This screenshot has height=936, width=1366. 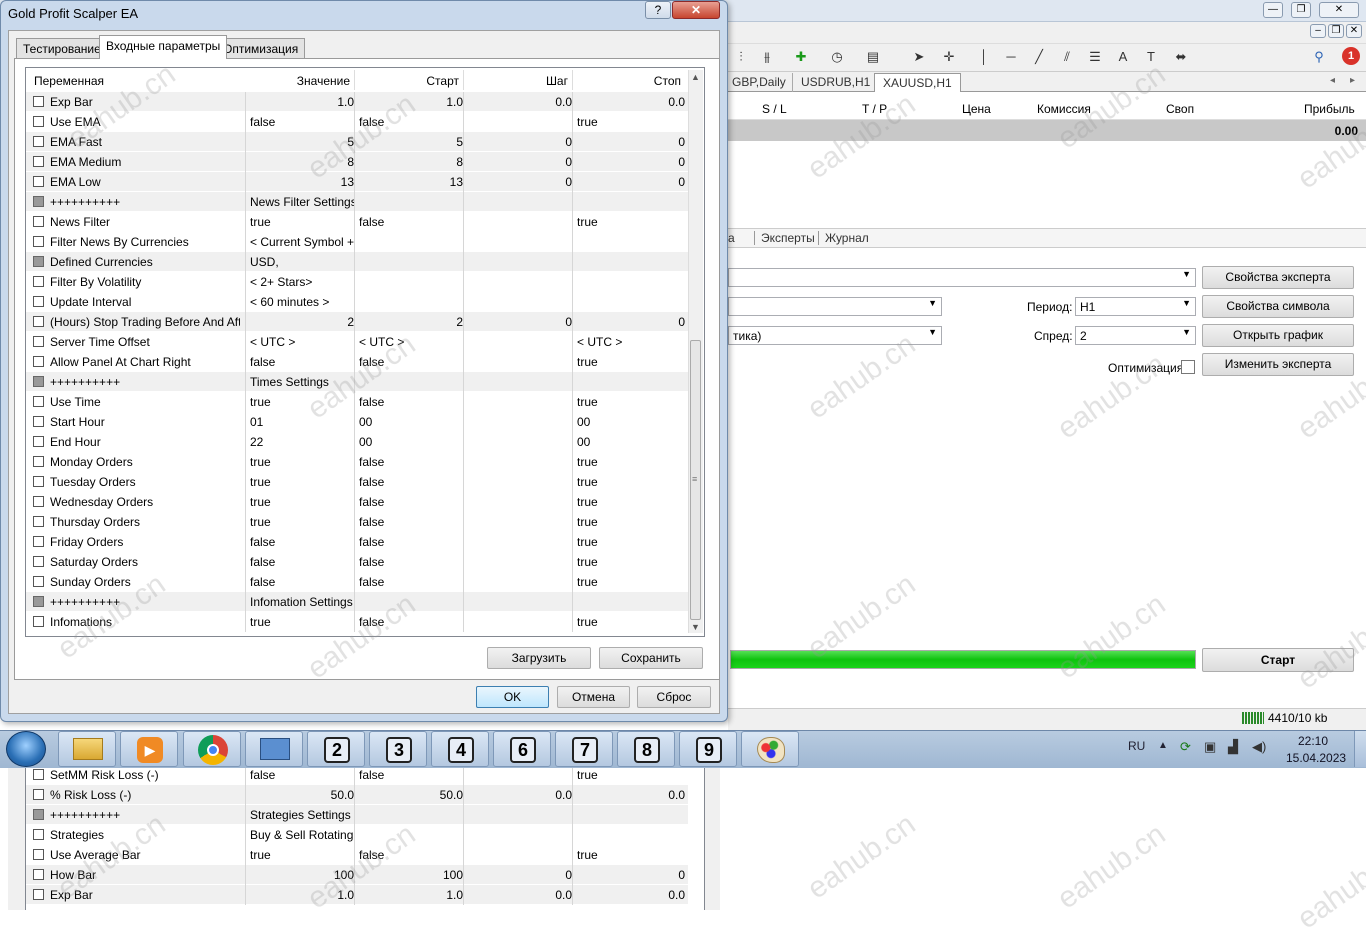 I want to click on minimize-button: —, so click(x=1273, y=10).